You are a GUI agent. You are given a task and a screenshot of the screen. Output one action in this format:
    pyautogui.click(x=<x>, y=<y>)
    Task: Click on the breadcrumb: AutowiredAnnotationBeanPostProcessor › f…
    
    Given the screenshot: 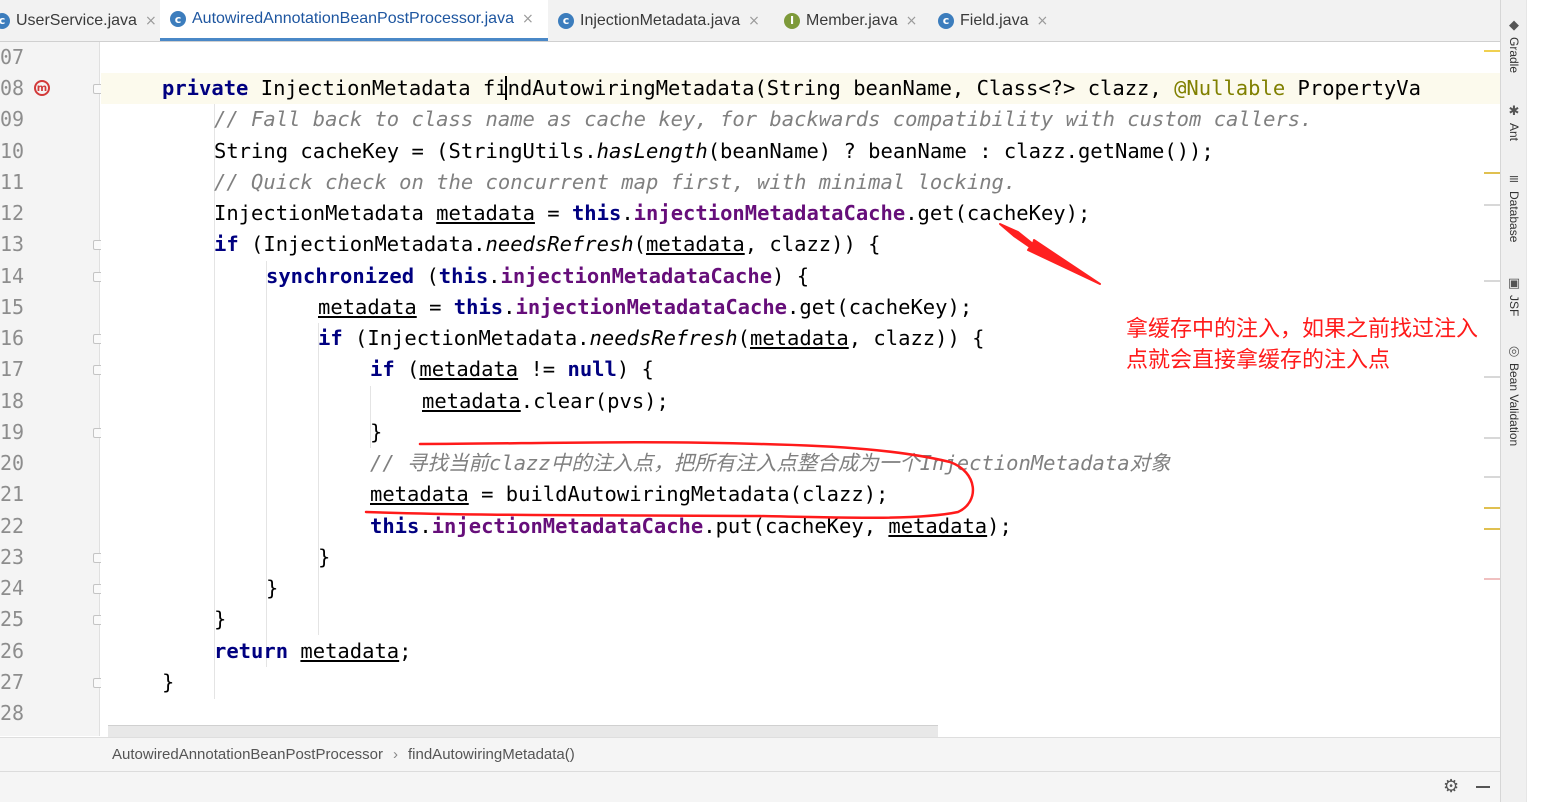 What is the action you would take?
    pyautogui.click(x=750, y=754)
    